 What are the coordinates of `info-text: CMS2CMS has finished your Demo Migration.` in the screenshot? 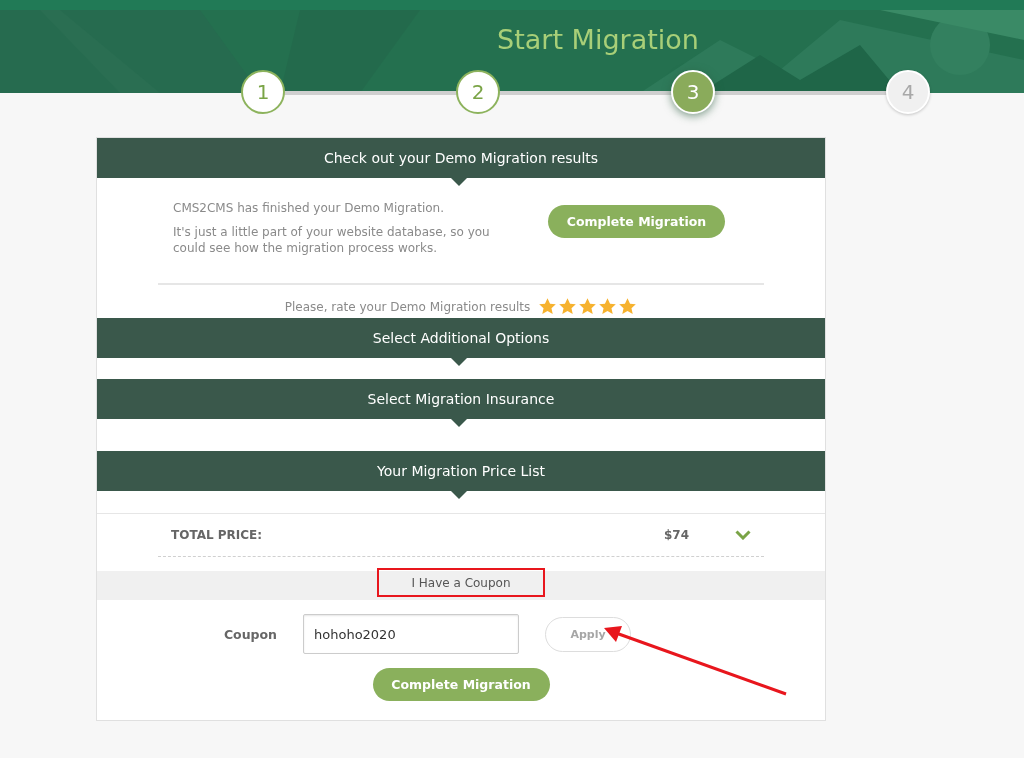 It's located at (309, 208).